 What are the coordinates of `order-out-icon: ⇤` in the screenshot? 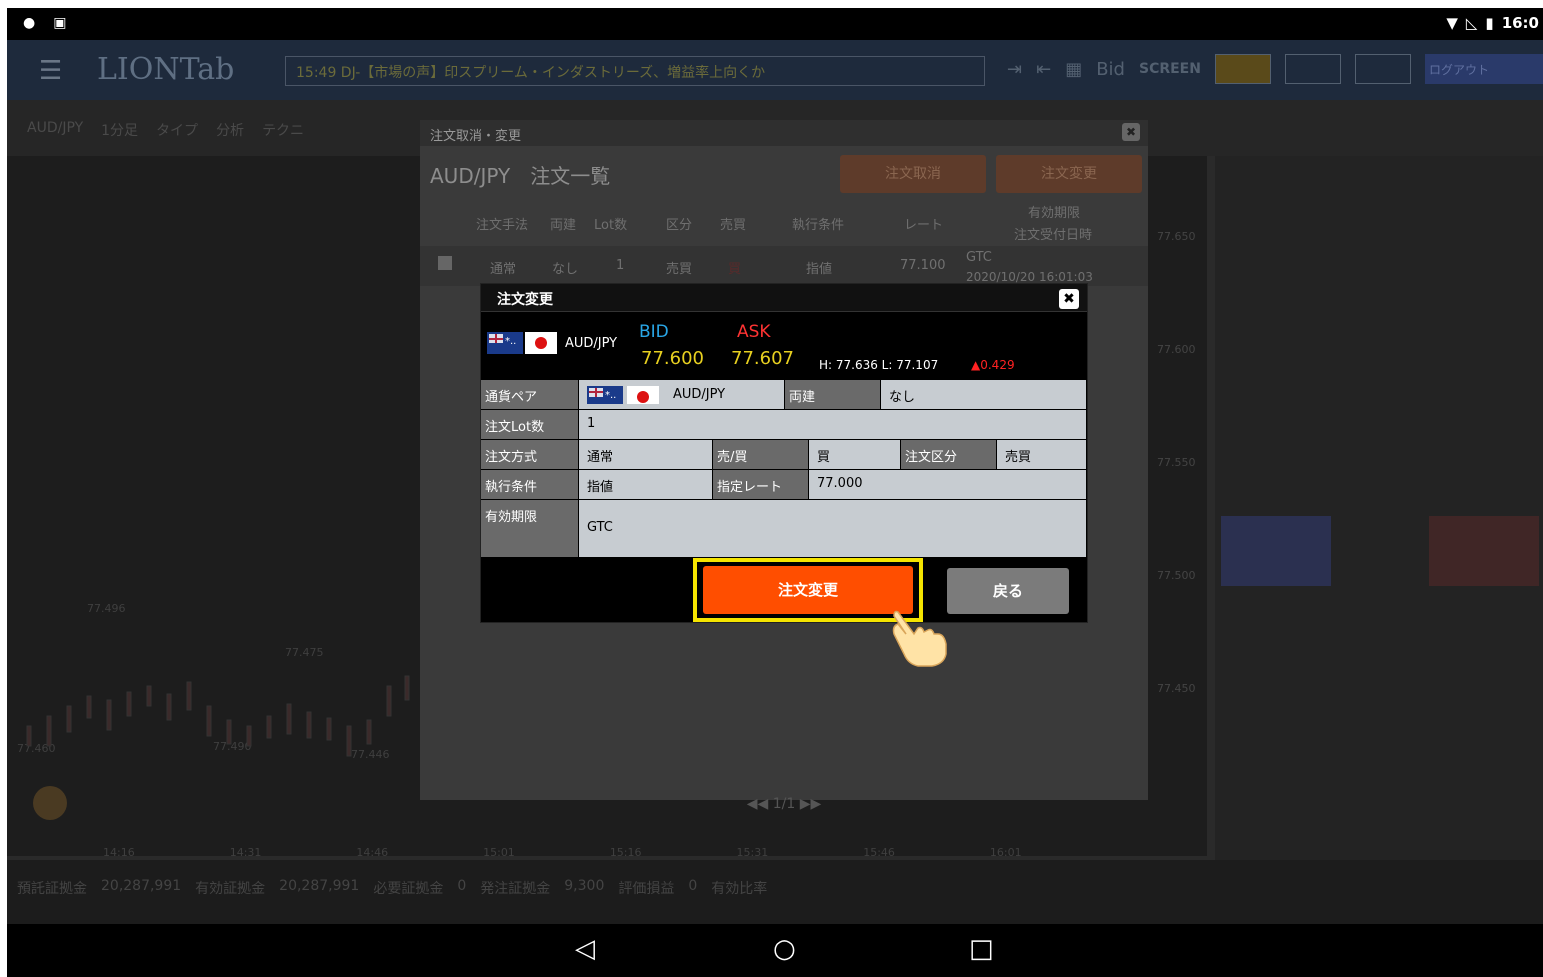 It's located at (1043, 69).